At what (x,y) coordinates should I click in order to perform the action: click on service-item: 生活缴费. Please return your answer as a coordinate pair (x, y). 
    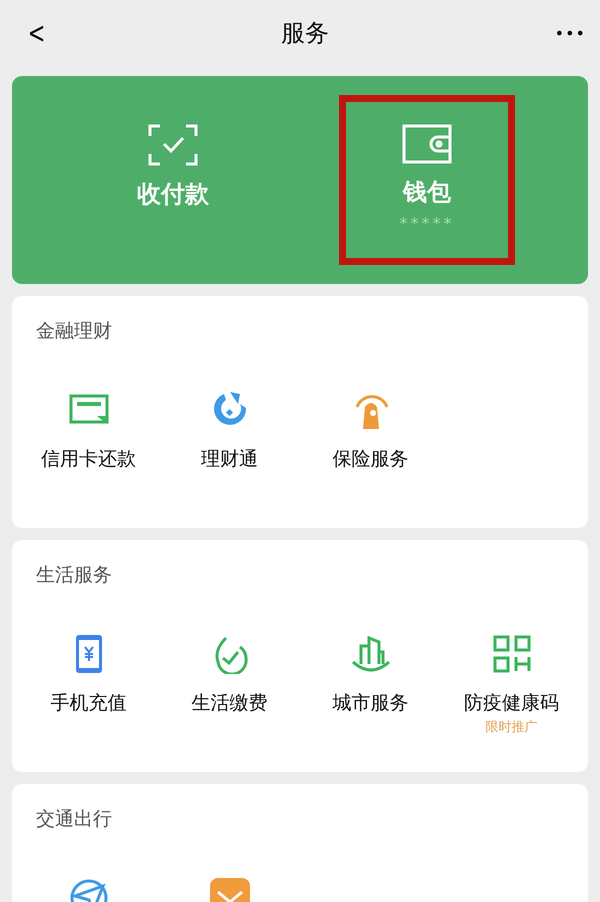
    Looking at the image, I should click on (229, 674).